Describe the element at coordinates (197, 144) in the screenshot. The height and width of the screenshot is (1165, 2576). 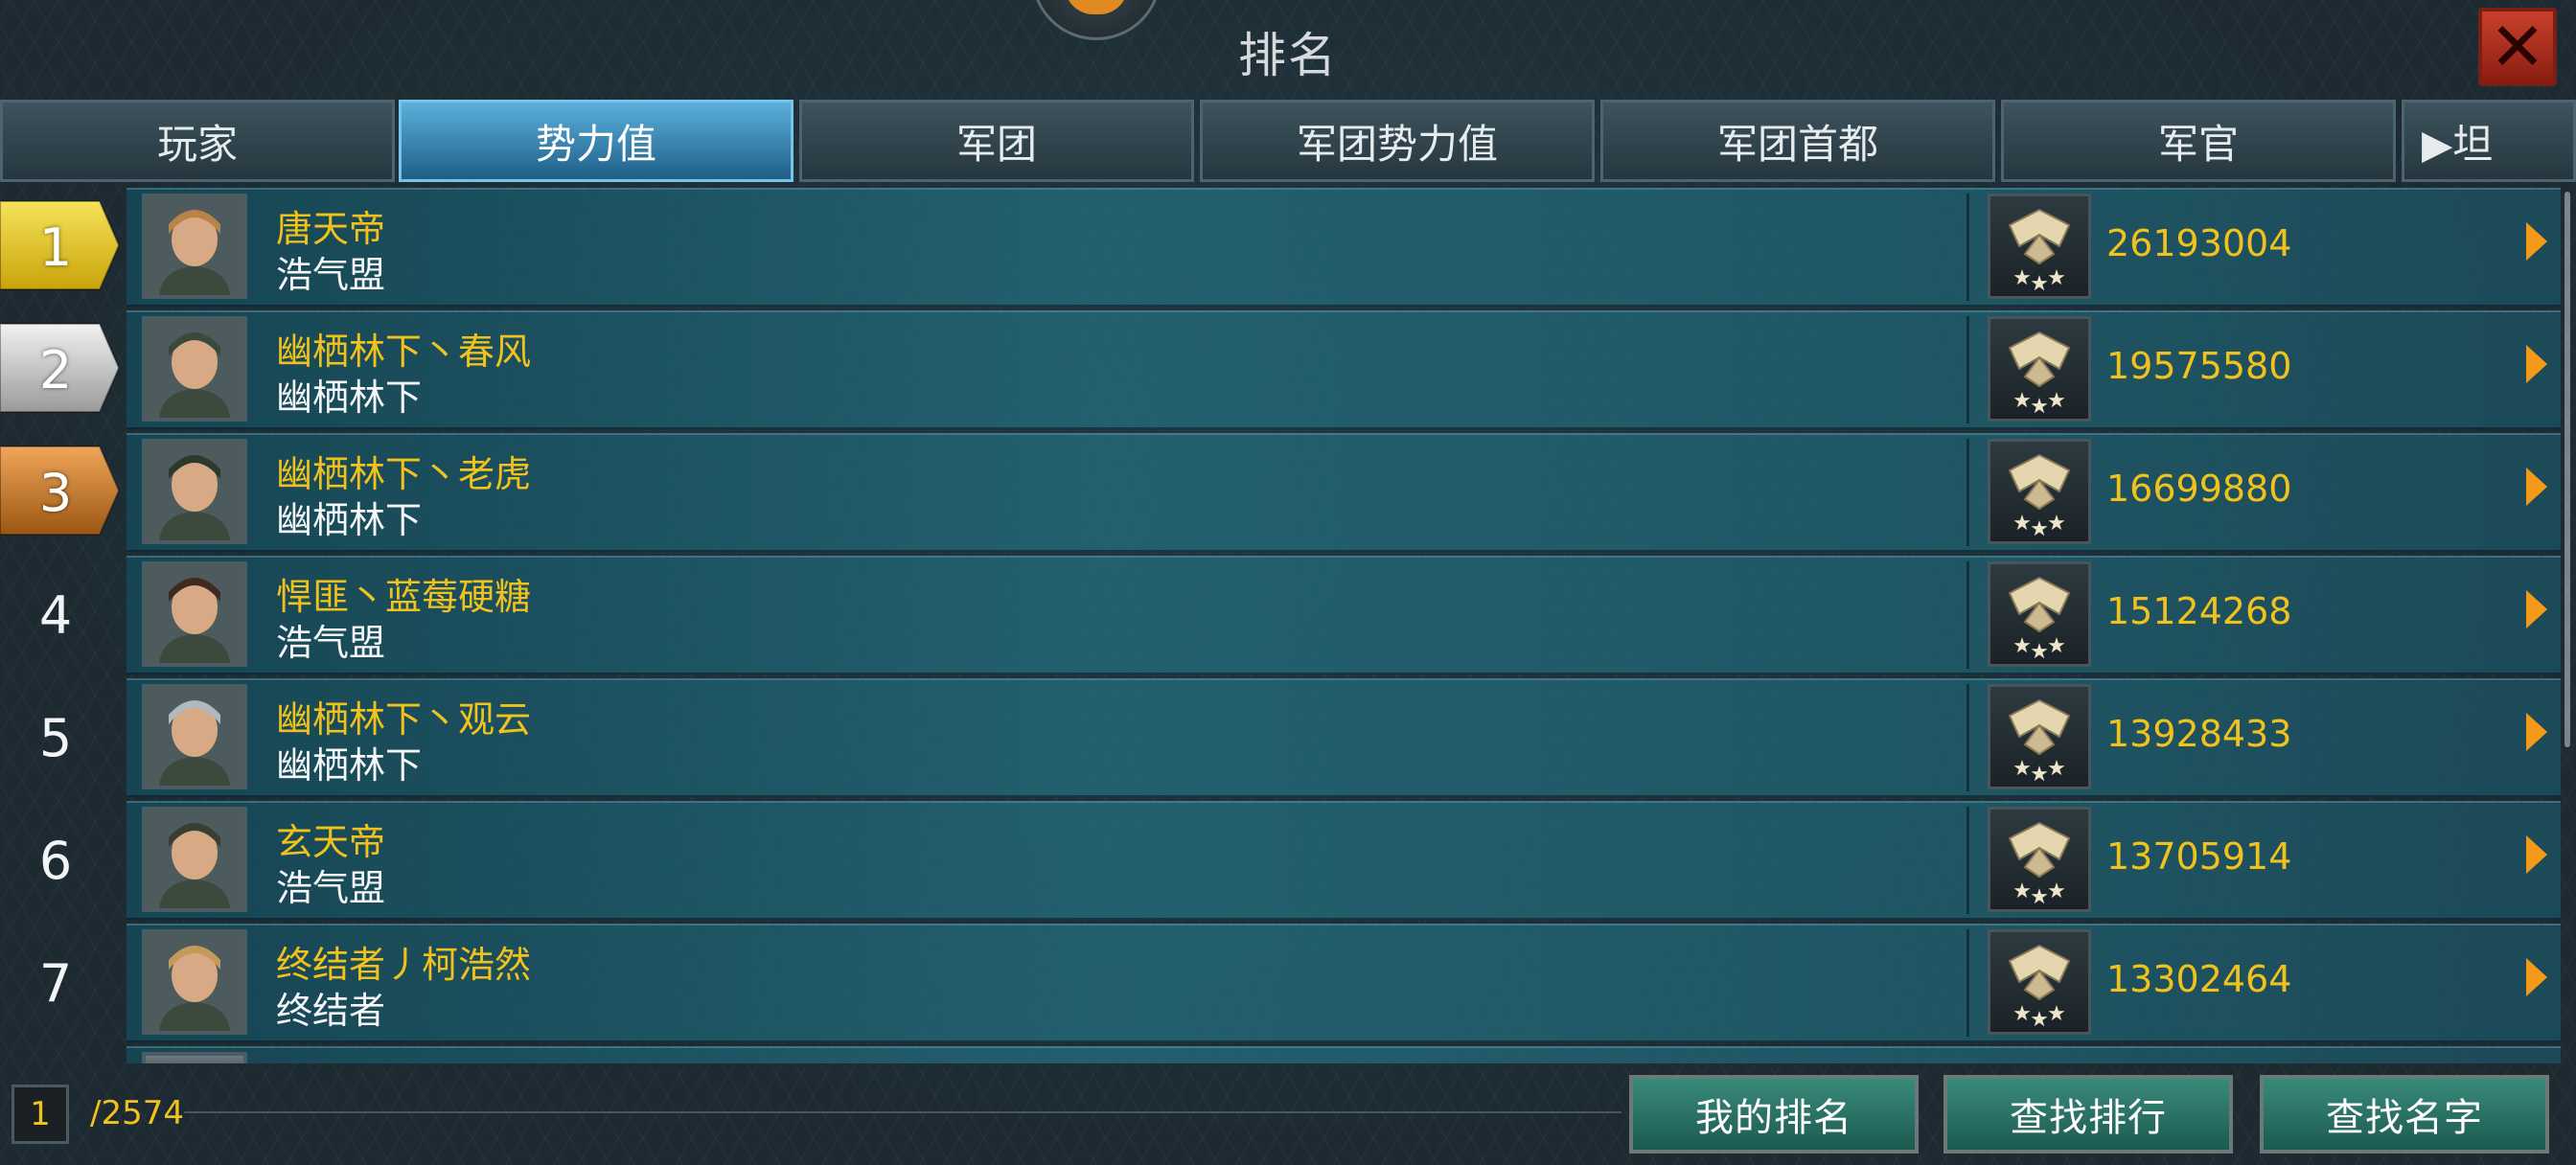
I see `tab-label: 玩家` at that location.